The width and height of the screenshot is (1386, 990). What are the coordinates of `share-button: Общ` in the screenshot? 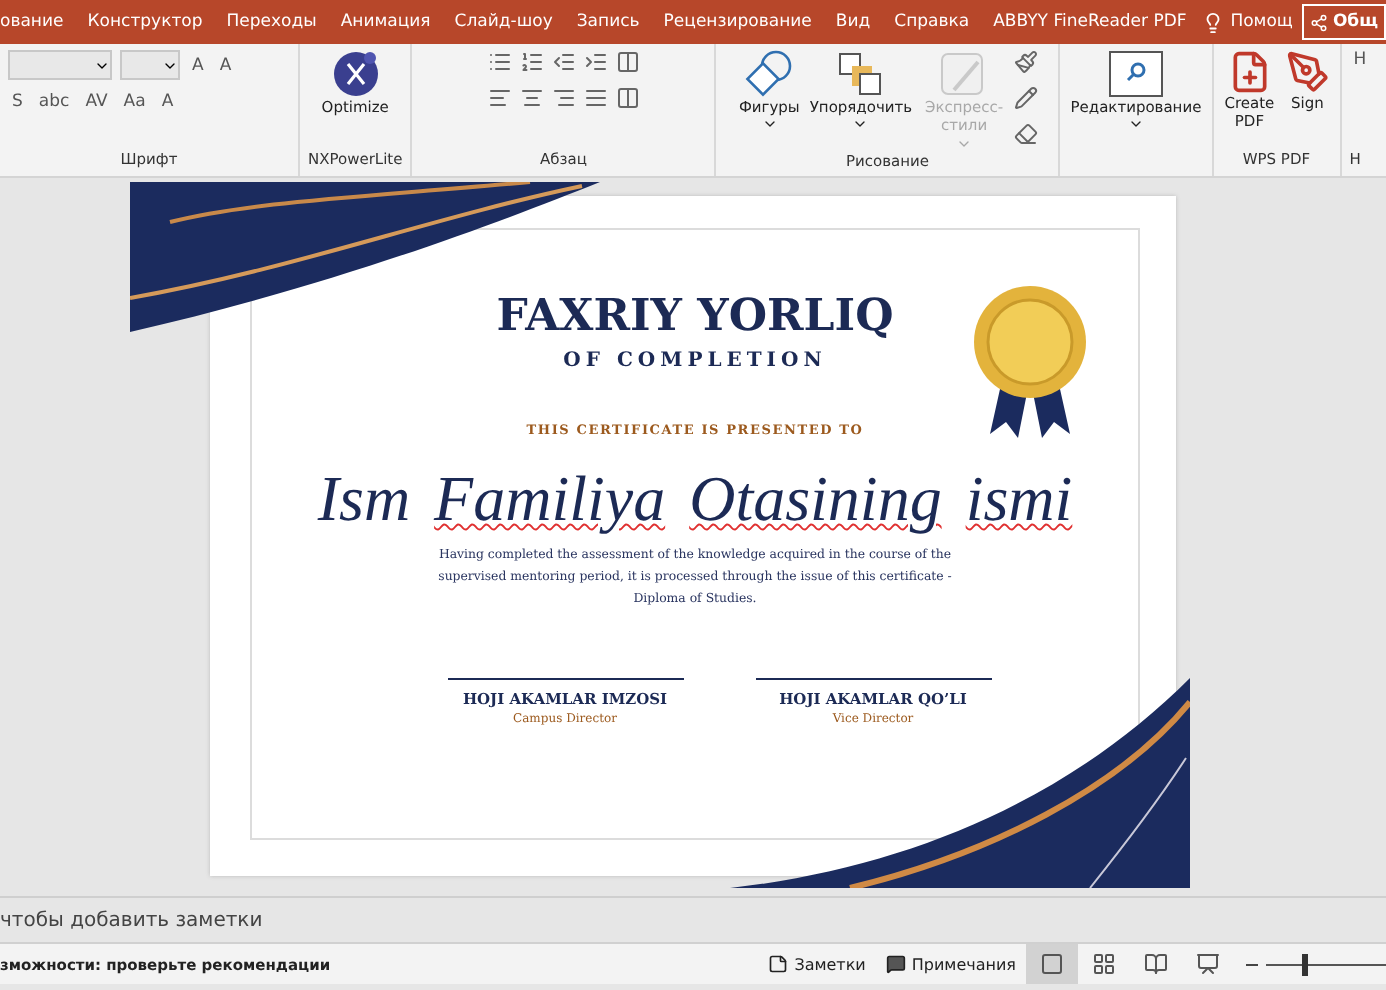 It's located at (1344, 22).